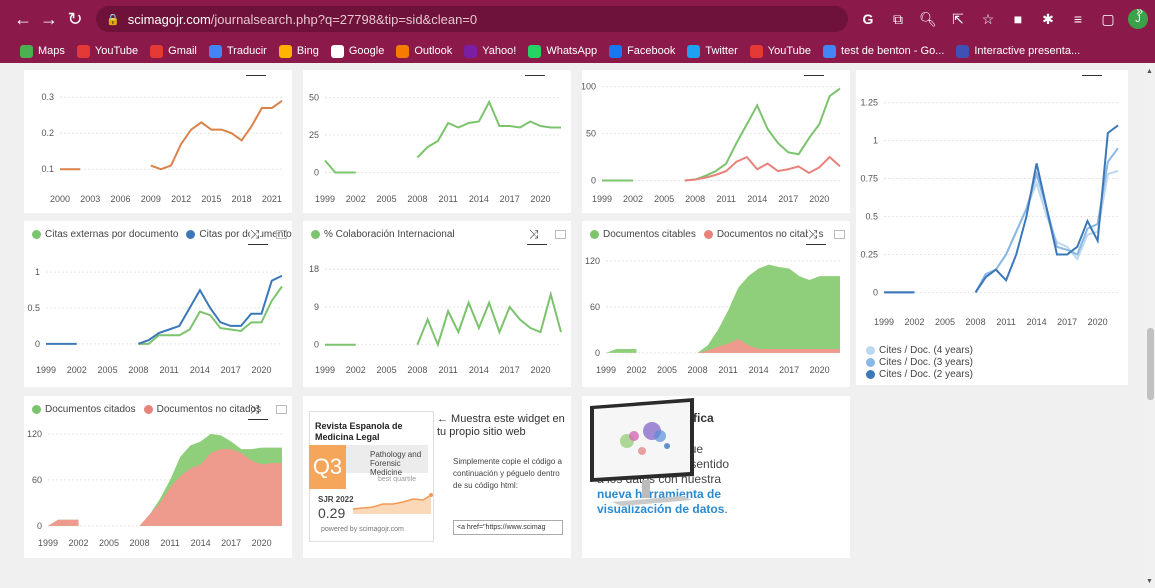 This screenshot has width=1155, height=588. What do you see at coordinates (1139, 11) in the screenshot?
I see `bookmarks-more-icon: »` at bounding box center [1139, 11].